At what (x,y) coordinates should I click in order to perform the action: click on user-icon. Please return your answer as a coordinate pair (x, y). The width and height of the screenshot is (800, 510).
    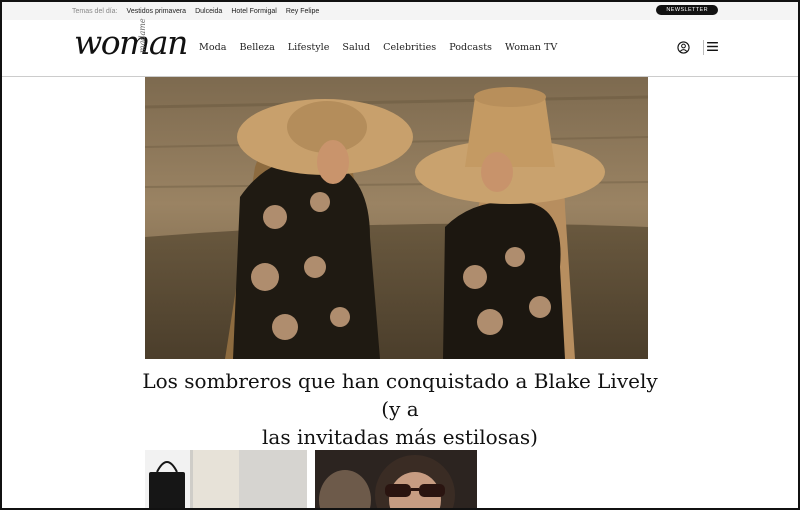
    Looking at the image, I should click on (683, 47).